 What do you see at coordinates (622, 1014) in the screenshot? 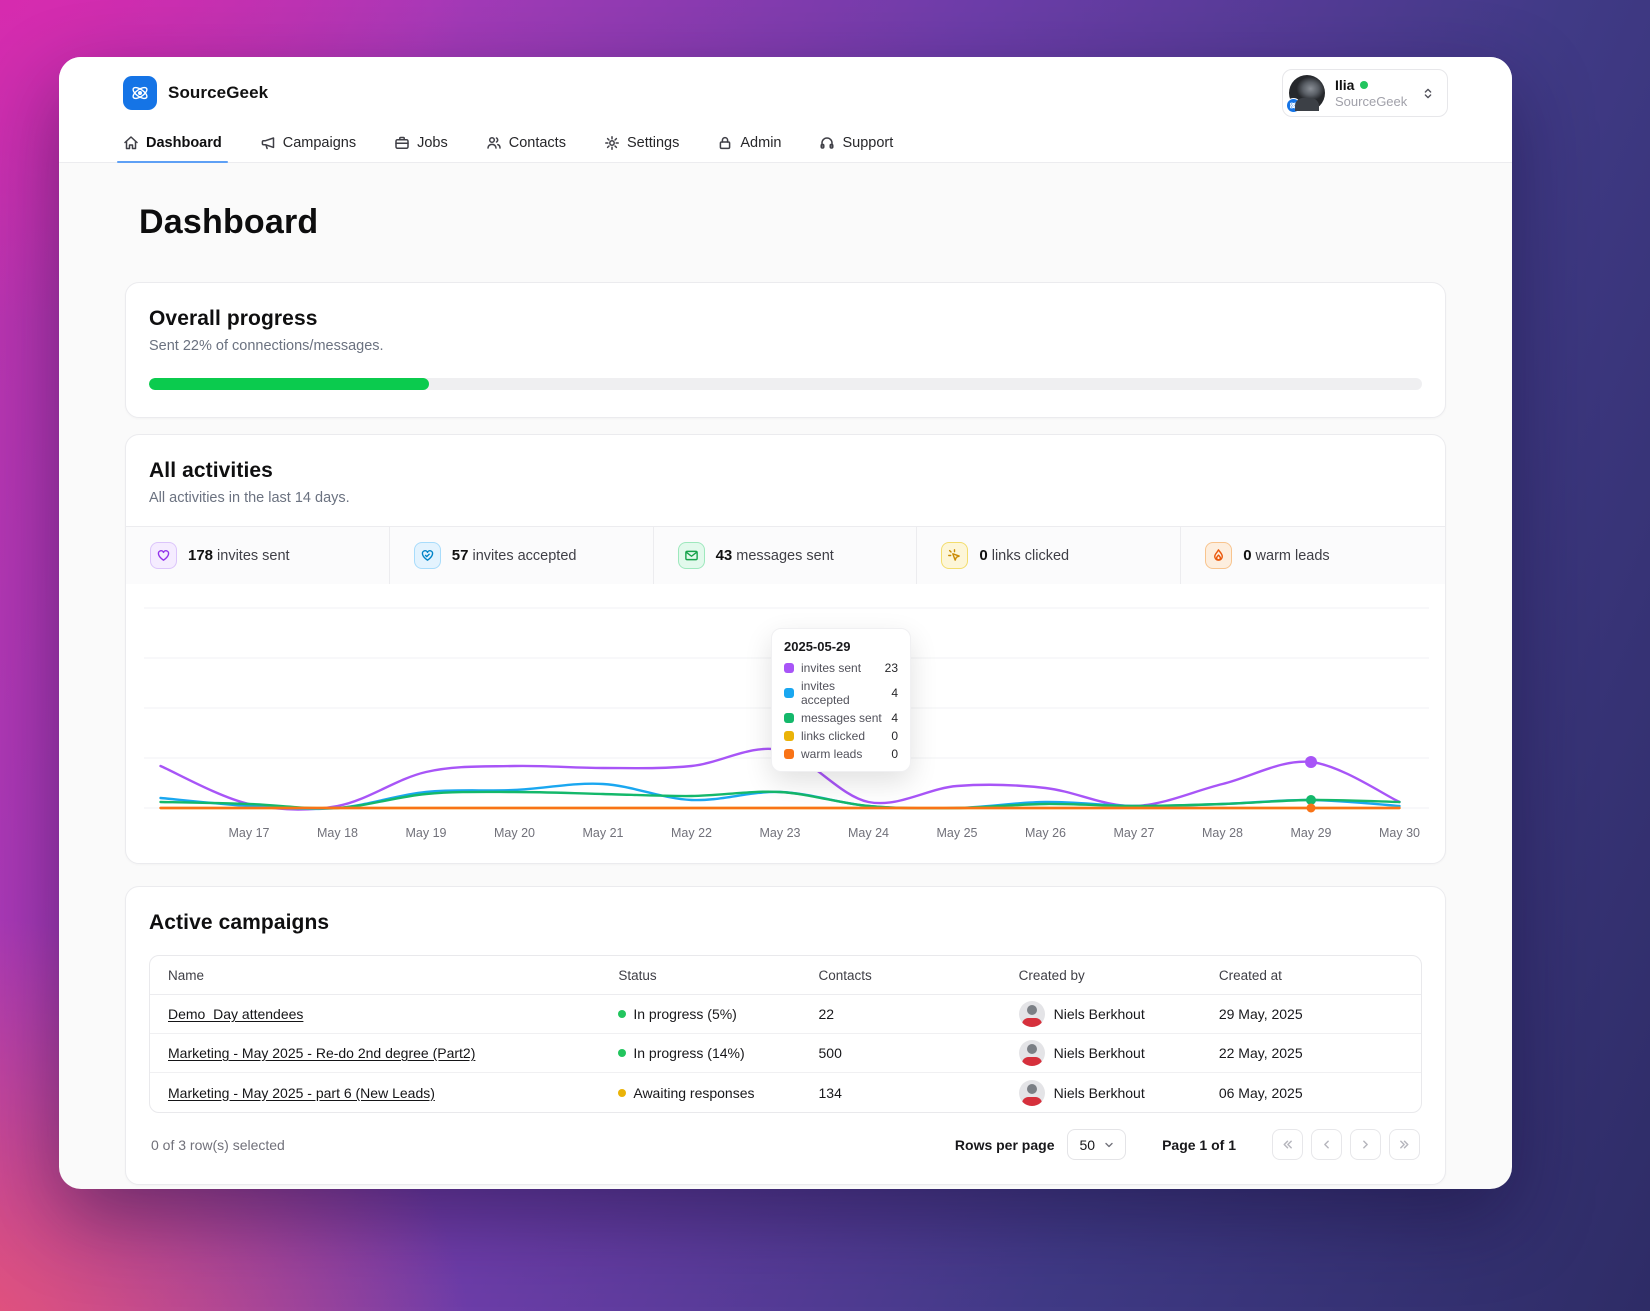
I see `status-dot` at bounding box center [622, 1014].